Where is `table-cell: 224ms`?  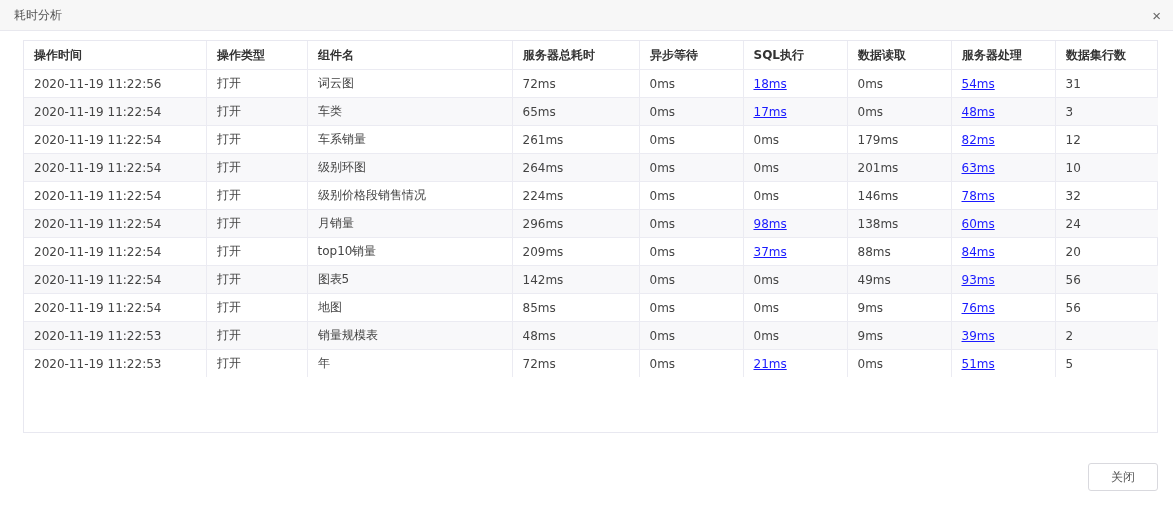
table-cell: 224ms is located at coordinates (575, 195).